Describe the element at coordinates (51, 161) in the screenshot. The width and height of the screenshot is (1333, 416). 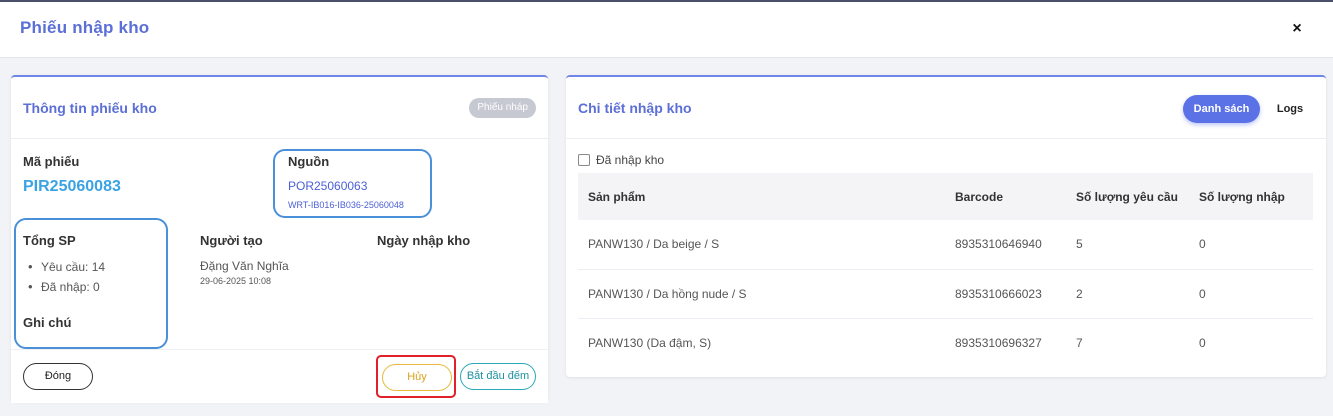
I see `code-label: Mã phiếu` at that location.